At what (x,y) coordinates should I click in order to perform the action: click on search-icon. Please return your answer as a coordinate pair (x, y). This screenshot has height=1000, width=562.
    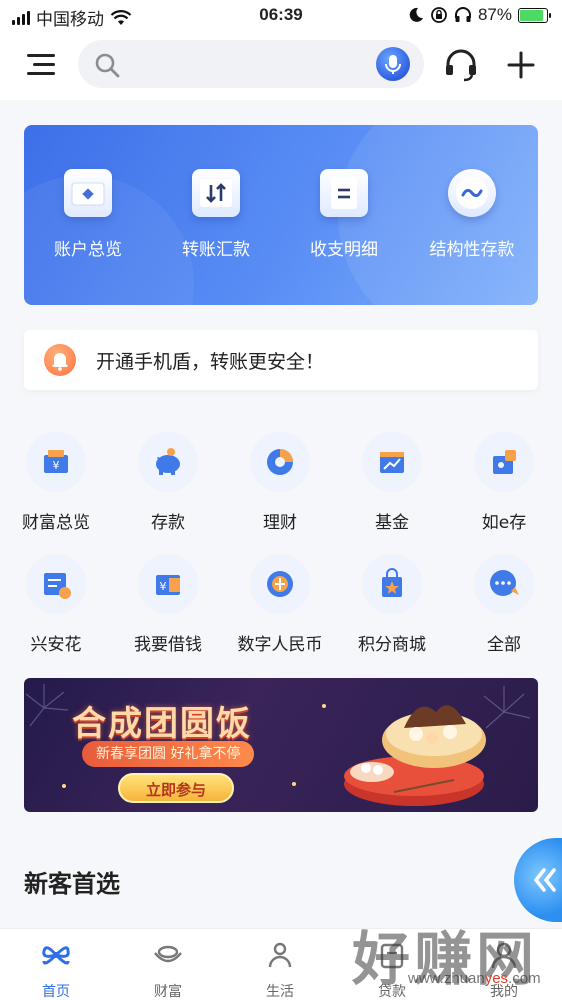
    Looking at the image, I should click on (107, 65).